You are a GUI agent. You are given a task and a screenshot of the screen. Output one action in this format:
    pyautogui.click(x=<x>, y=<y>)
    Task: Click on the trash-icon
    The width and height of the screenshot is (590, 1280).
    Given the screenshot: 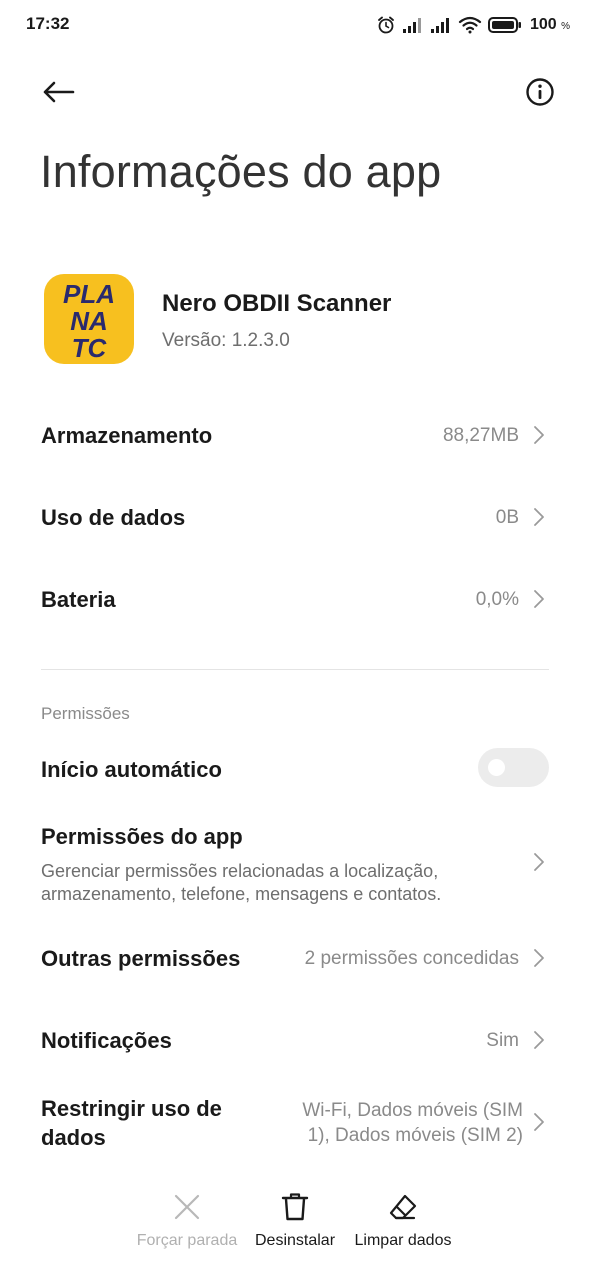 What is the action you would take?
    pyautogui.click(x=295, y=1207)
    